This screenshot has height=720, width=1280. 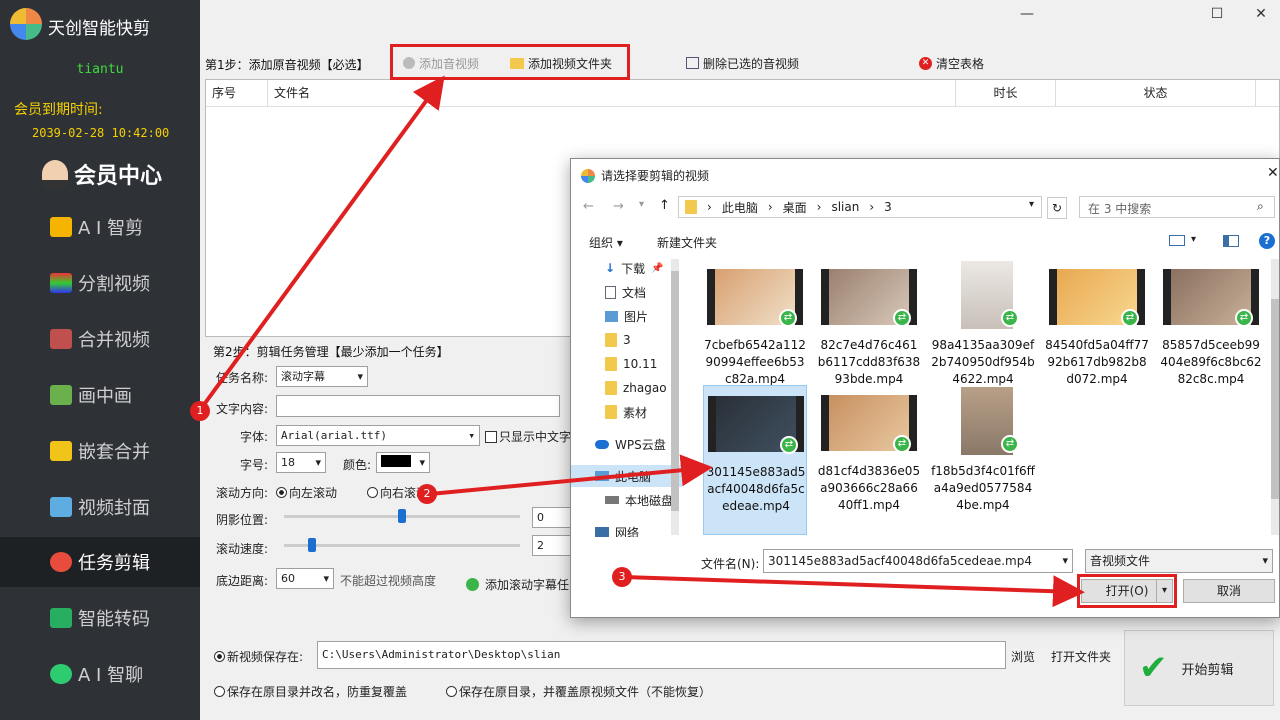 I want to click on up-arrow-icon: ↑, so click(x=664, y=205).